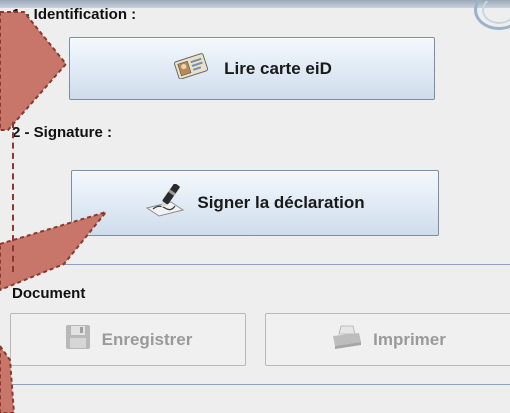 The width and height of the screenshot is (510, 413). I want to click on callout-arrow-to-sign-button, so click(54, 251).